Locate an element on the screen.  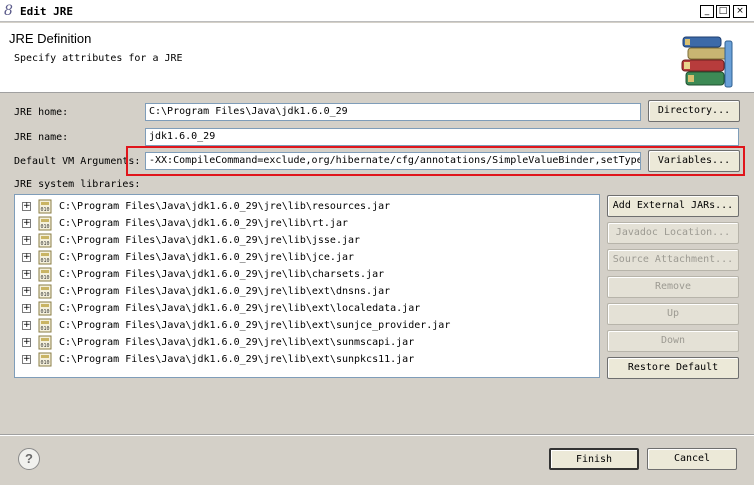
books-icon is located at coordinates (707, 62).